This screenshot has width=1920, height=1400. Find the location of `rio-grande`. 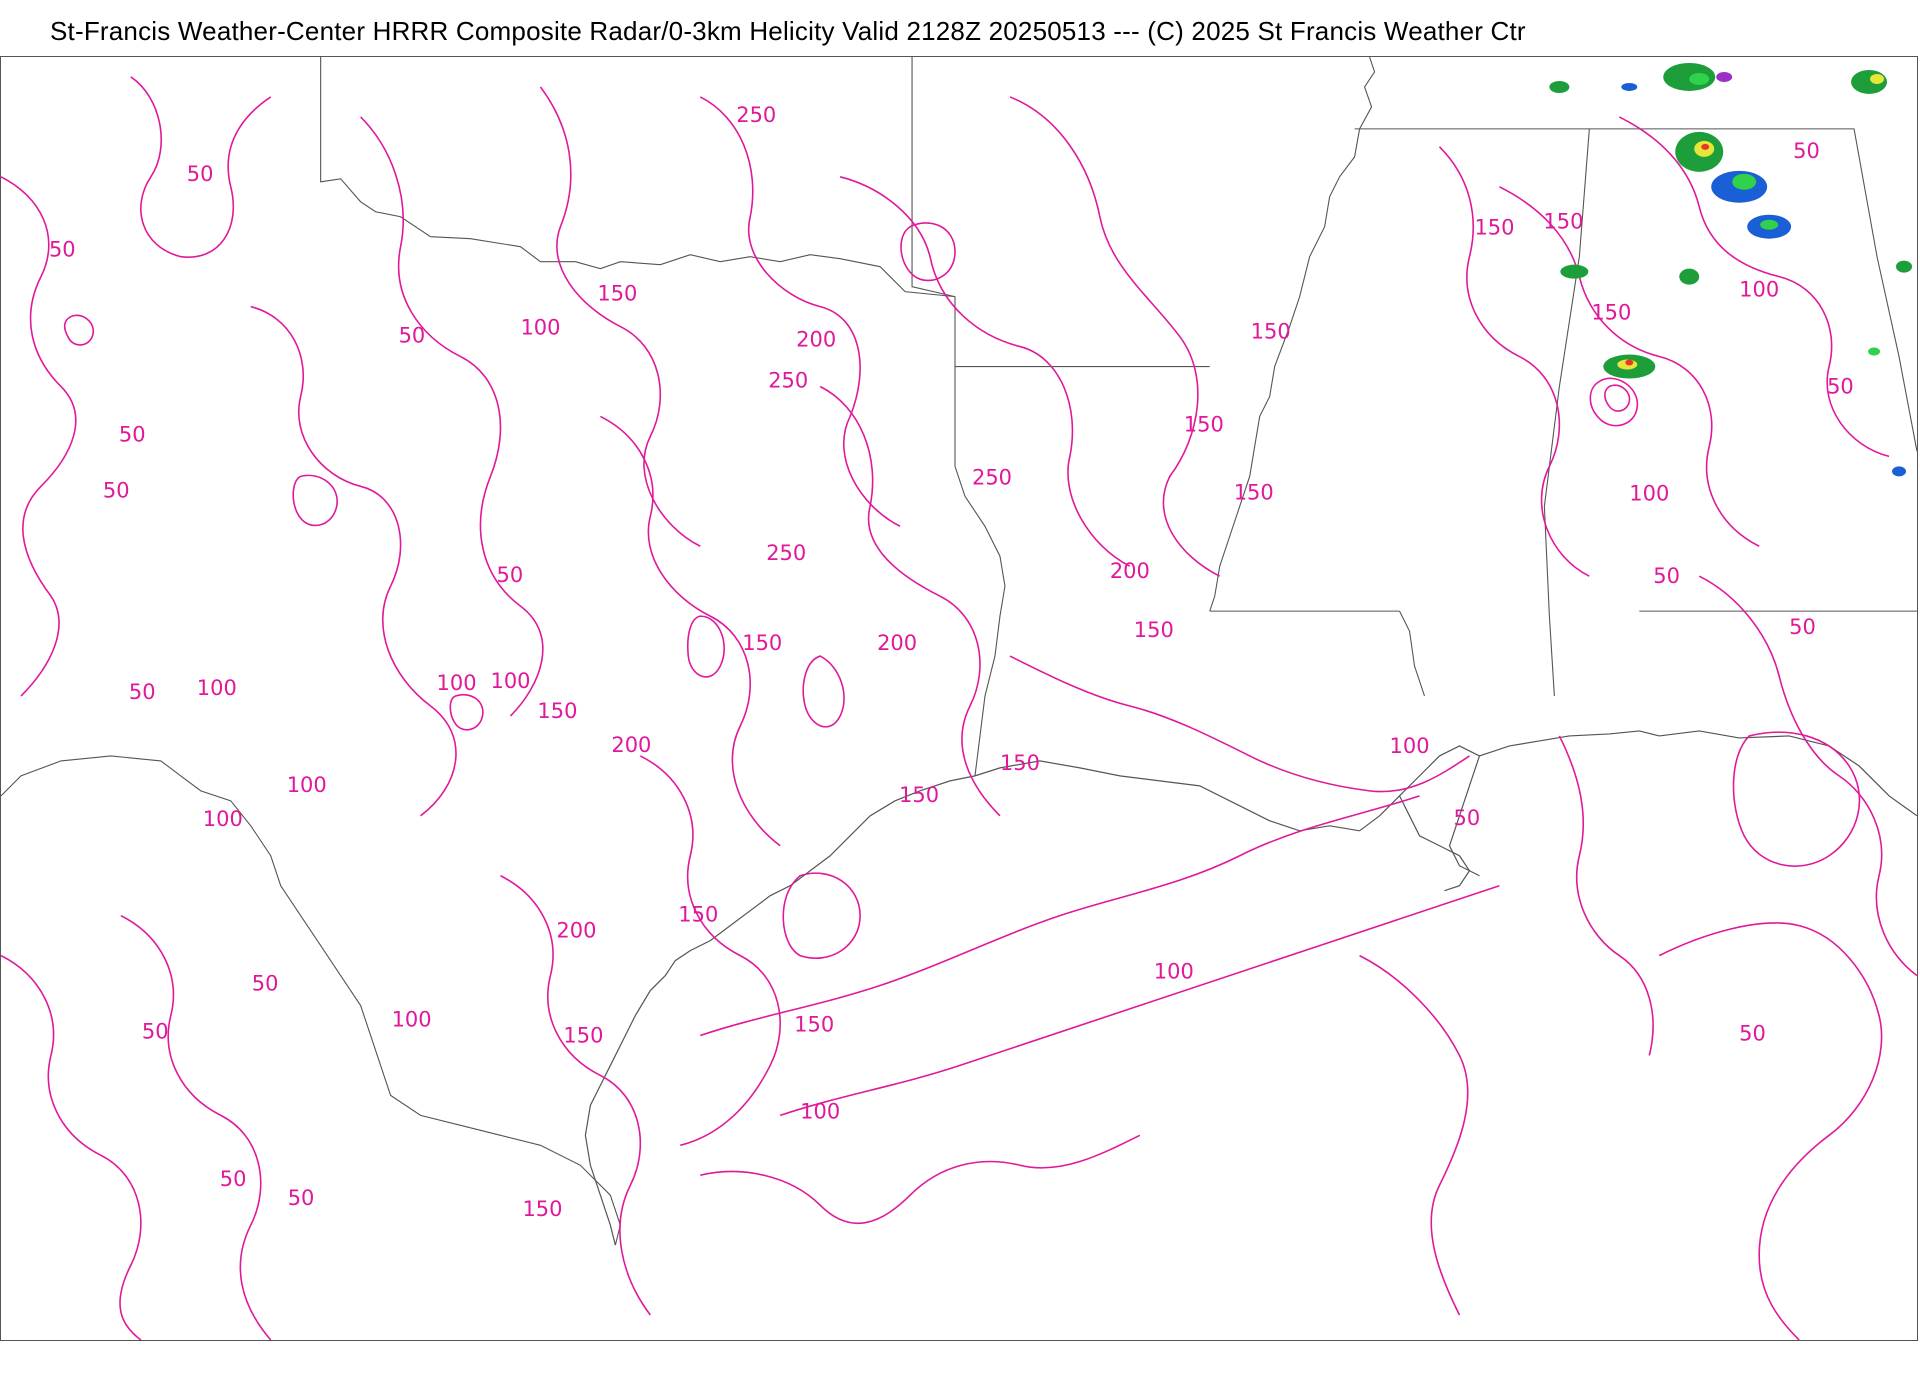

rio-grande is located at coordinates (311, 1000).